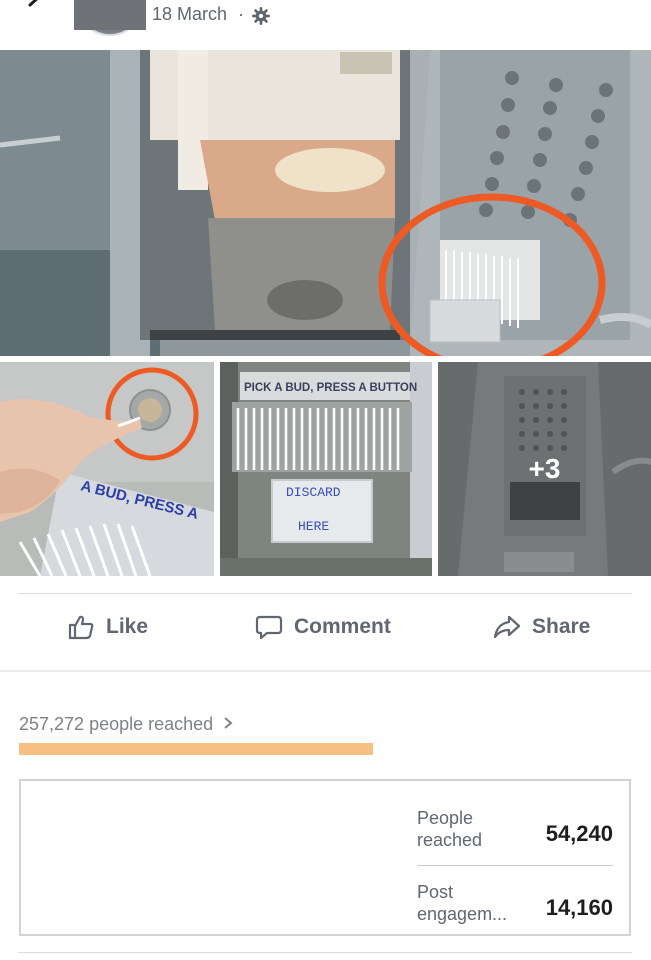 This screenshot has height=960, width=651. I want to click on post-photo-panel-more: +3, so click(544, 469).